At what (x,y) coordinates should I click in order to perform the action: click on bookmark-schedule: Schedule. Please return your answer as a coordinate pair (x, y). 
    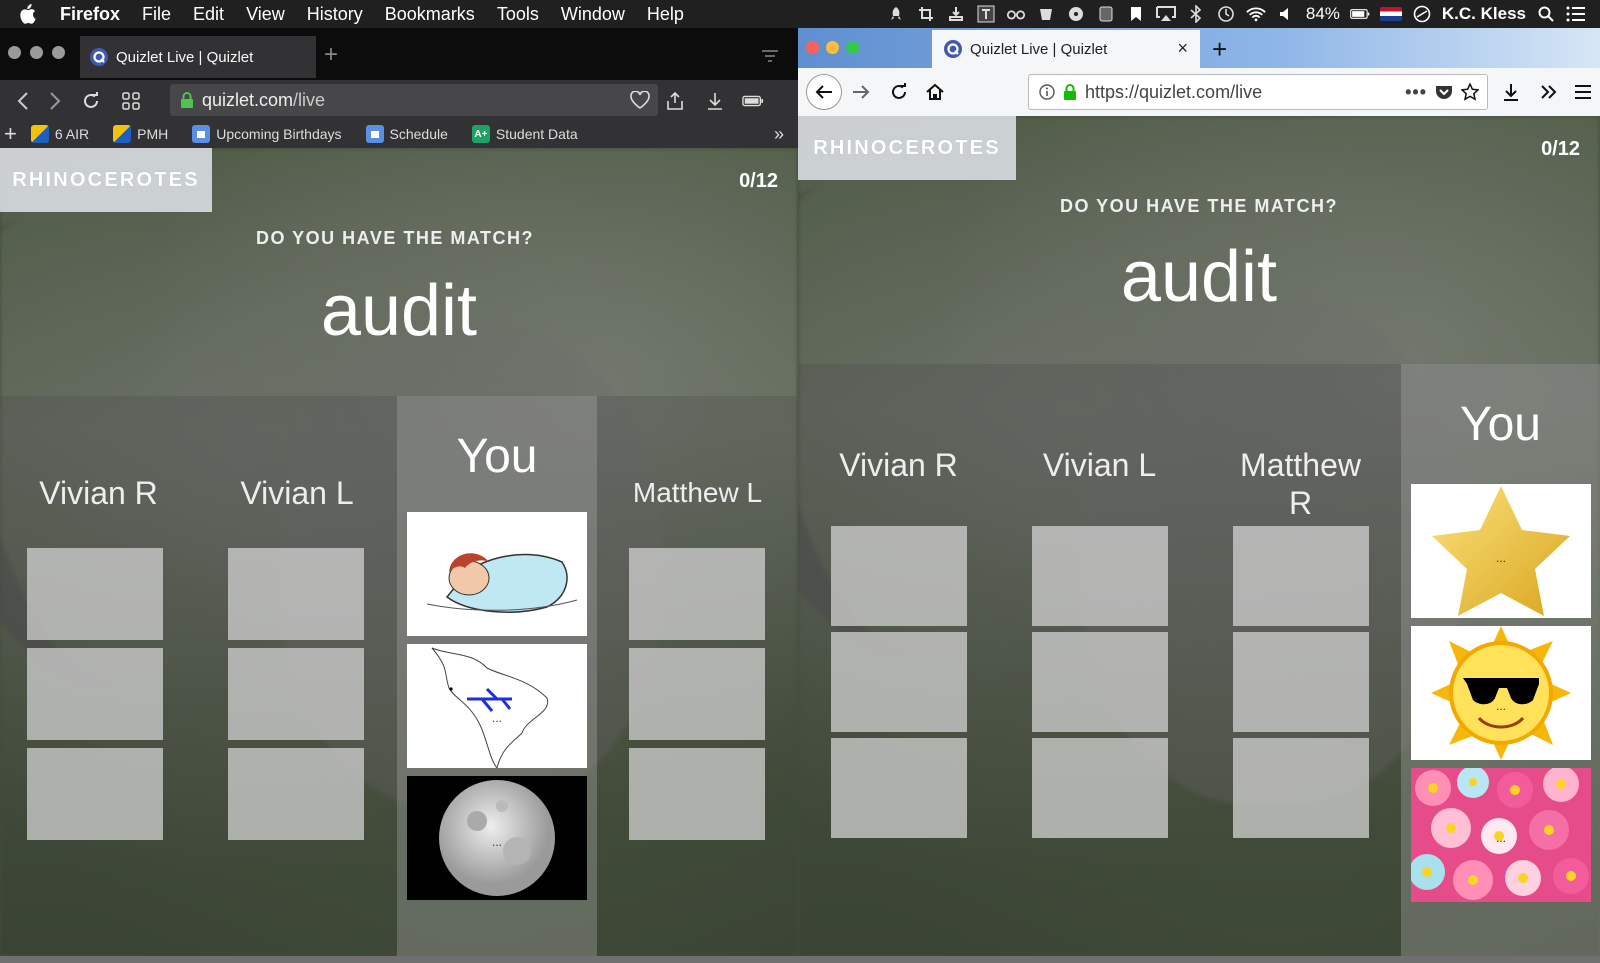
    Looking at the image, I should click on (406, 134).